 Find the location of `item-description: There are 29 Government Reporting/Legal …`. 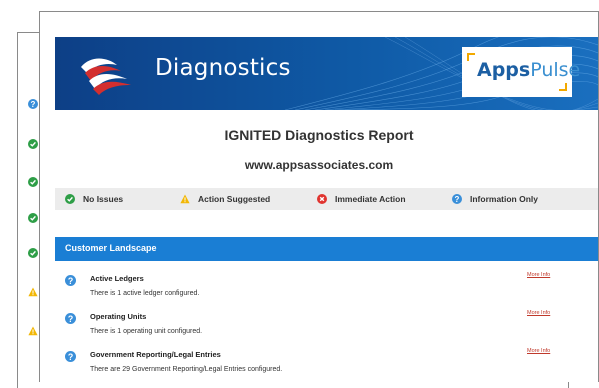

item-description: There are 29 Government Reporting/Legal … is located at coordinates (186, 369).